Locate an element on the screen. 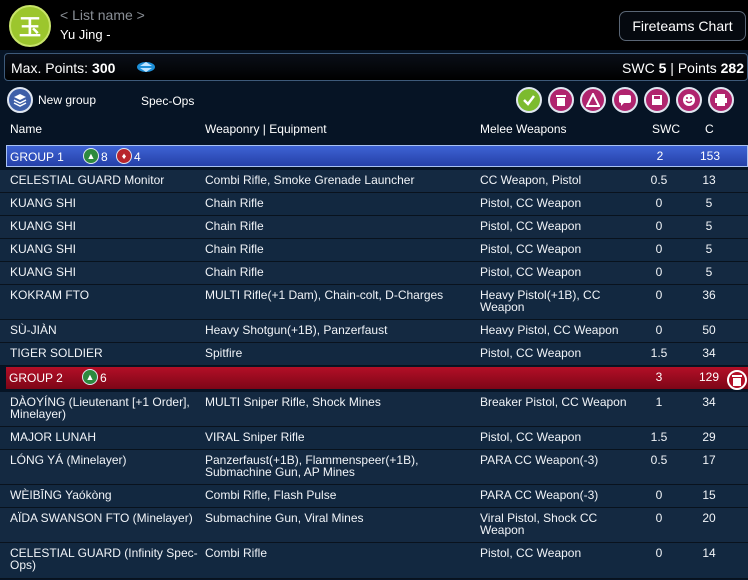 The image size is (748, 580). unit-cost: 14 is located at coordinates (709, 553).